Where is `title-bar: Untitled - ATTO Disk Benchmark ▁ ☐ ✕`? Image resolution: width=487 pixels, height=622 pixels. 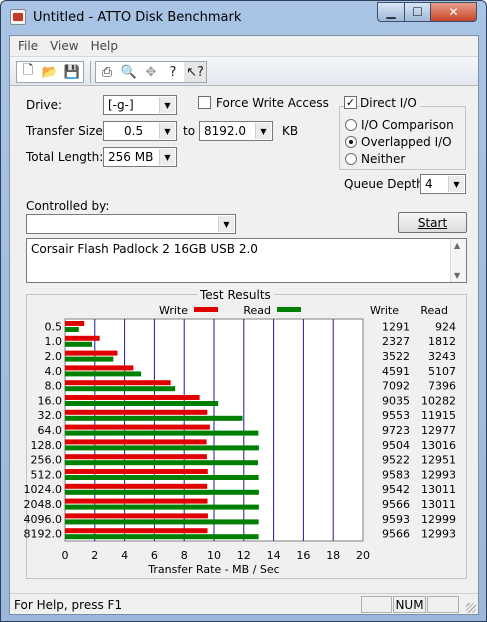
title-bar: Untitled - ATTO Disk Benchmark ▁ ☐ ✕ is located at coordinates (243, 18).